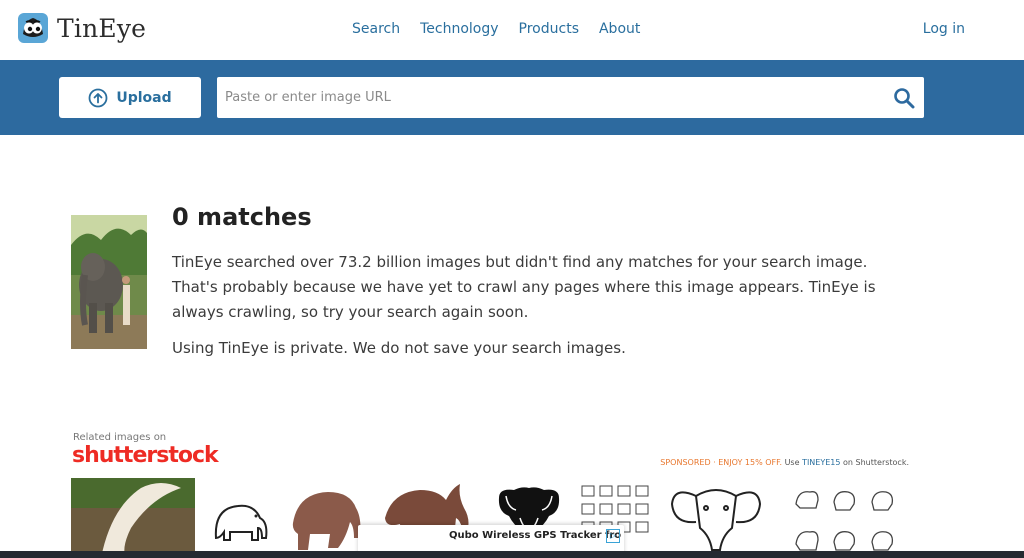 The height and width of the screenshot is (558, 1024). What do you see at coordinates (376, 29) in the screenshot?
I see `nav-search: Search` at bounding box center [376, 29].